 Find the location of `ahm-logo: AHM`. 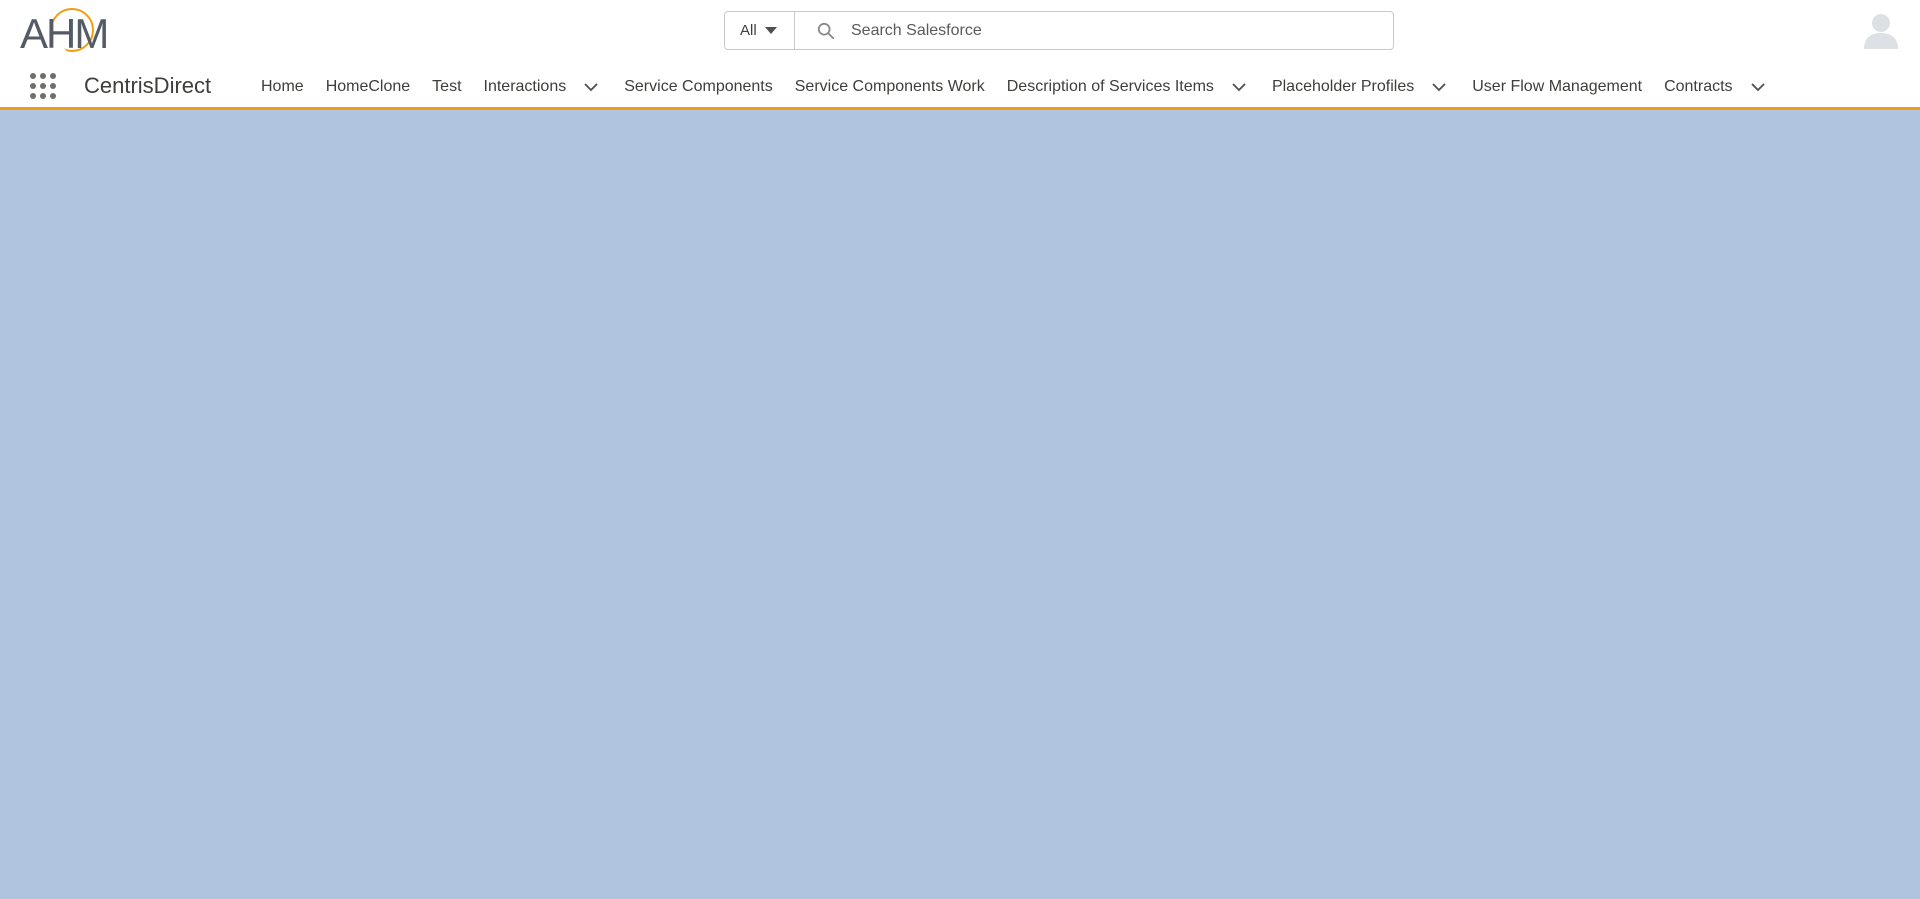

ahm-logo: AHM is located at coordinates (70, 32).